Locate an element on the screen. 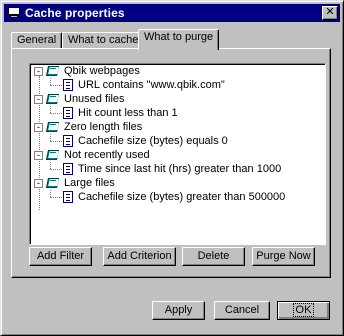 Image resolution: width=344 pixels, height=336 pixels. title-bar: Cache properties ✕ is located at coordinates (172, 13).